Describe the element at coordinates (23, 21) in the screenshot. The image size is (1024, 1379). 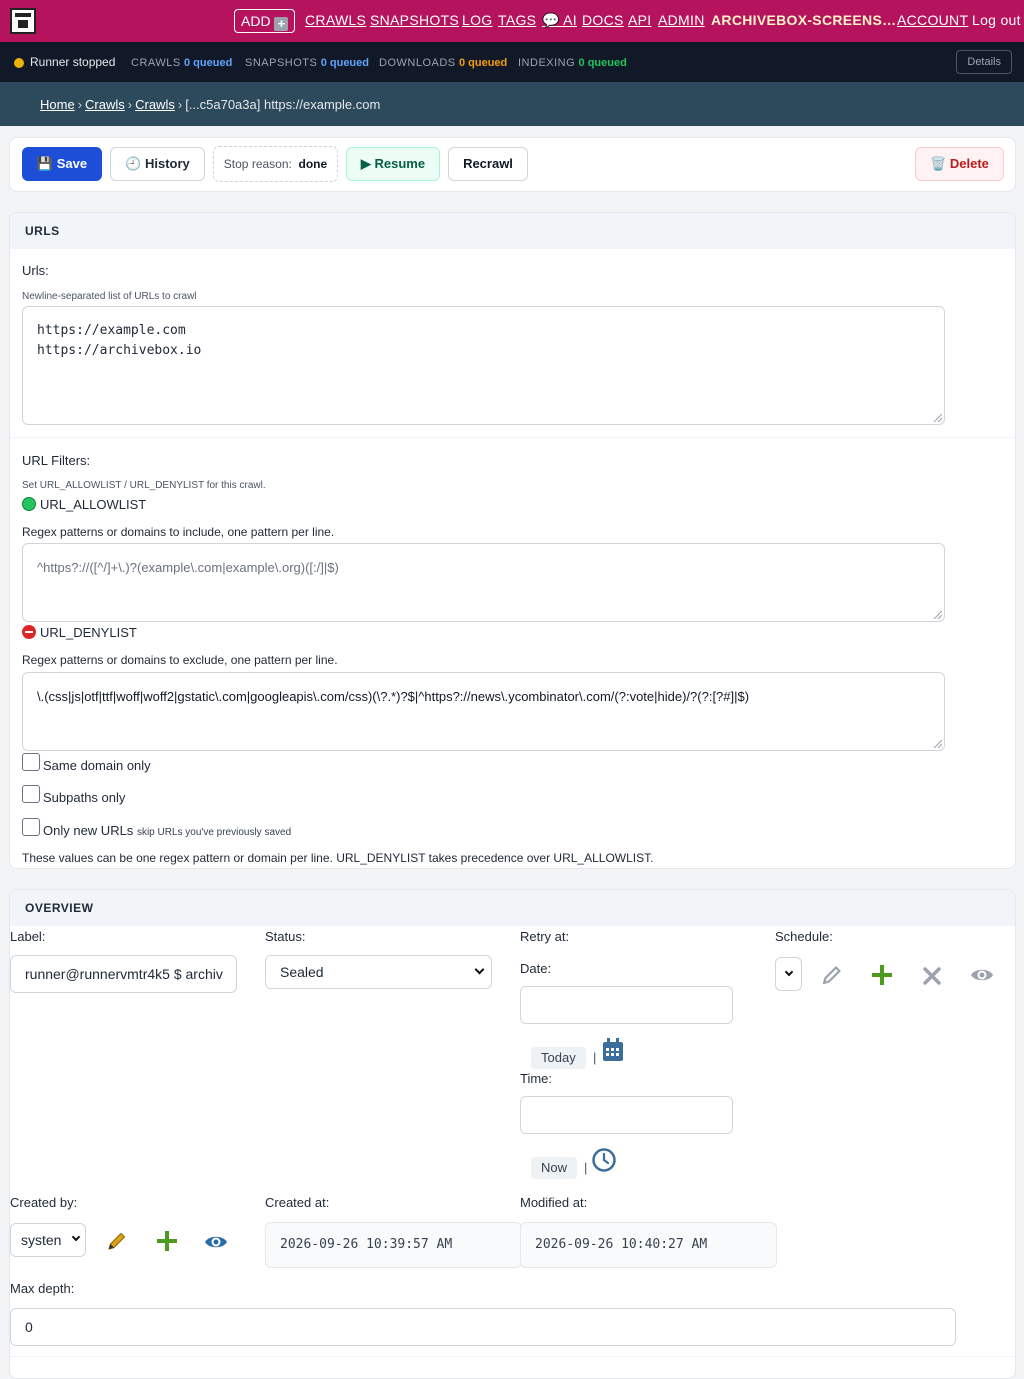
I see `archivebox-logo-icon` at that location.